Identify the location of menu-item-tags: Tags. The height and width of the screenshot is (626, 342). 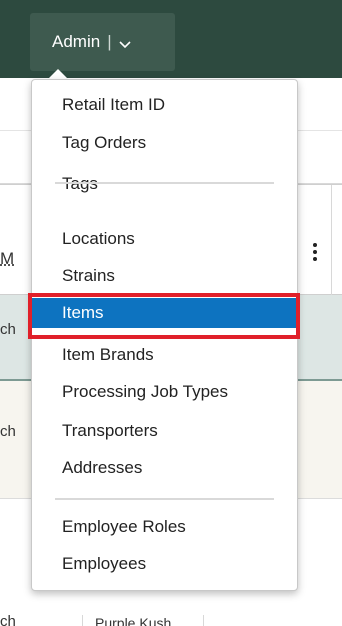
(164, 184).